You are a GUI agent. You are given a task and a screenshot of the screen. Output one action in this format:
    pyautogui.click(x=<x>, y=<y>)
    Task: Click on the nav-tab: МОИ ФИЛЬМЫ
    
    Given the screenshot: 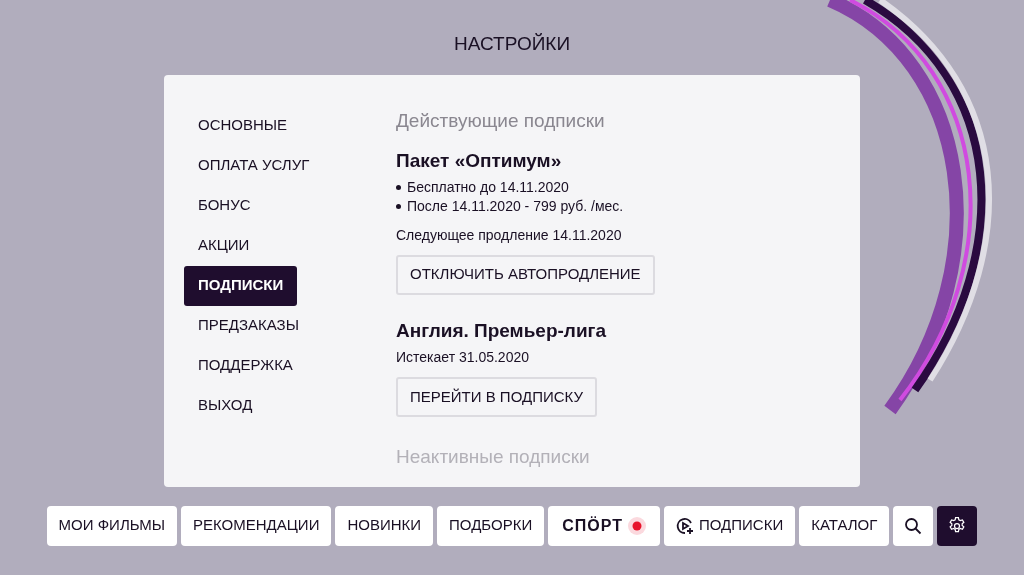 What is the action you would take?
    pyautogui.click(x=112, y=525)
    